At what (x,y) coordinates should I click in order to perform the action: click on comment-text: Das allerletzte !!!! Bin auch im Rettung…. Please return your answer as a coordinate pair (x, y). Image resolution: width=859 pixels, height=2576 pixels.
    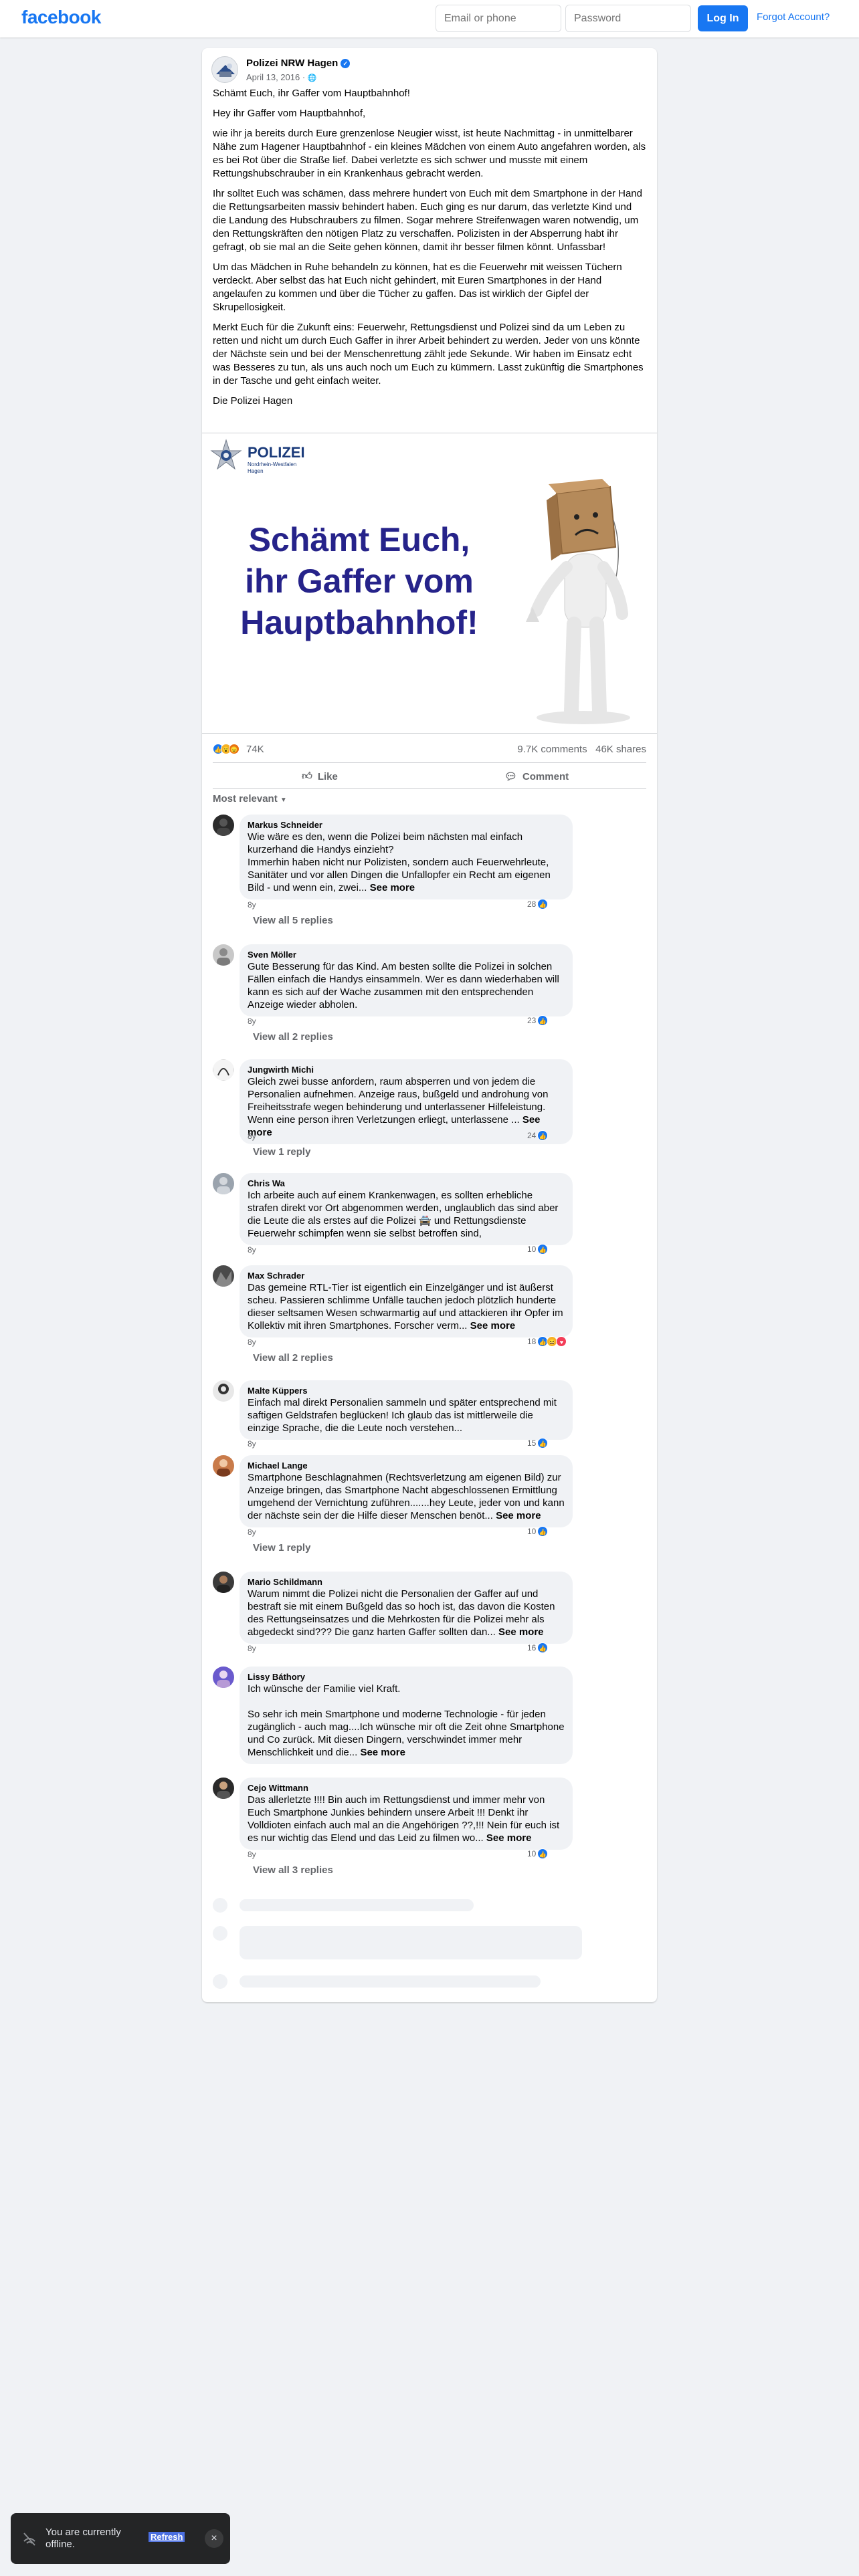
    Looking at the image, I should click on (406, 1819).